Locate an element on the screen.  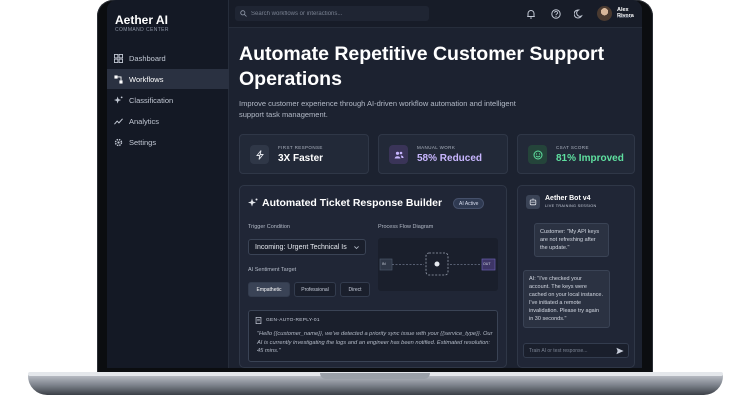
send-icon is located at coordinates (620, 351).